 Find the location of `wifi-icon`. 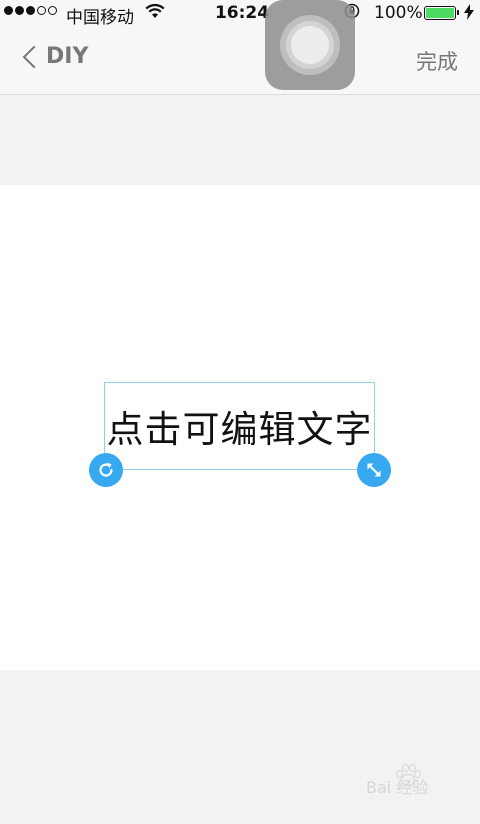

wifi-icon is located at coordinates (155, 13).